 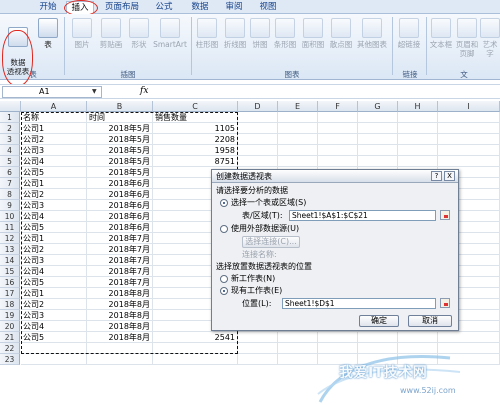 What do you see at coordinates (359, 303) in the screenshot?
I see `location-input: Sheet1!$D$1` at bounding box center [359, 303].